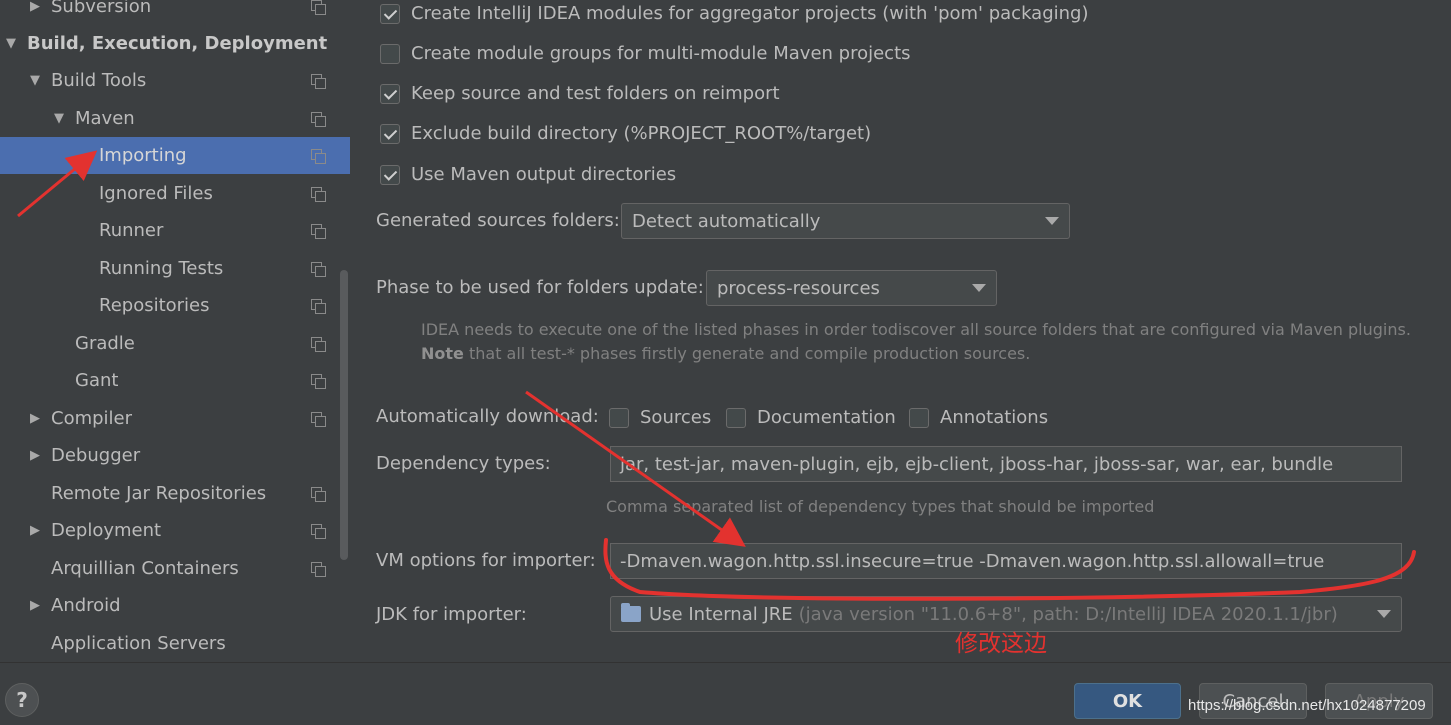 This screenshot has width=1451, height=725. Describe the element at coordinates (798, 288) in the screenshot. I see `combo-value: process-resources` at that location.